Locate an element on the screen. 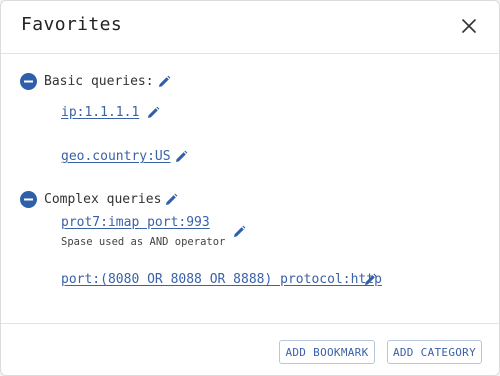 Image resolution: width=500 pixels, height=376 pixels. add-bookmark-button: ADD BOOKMARK is located at coordinates (327, 352).